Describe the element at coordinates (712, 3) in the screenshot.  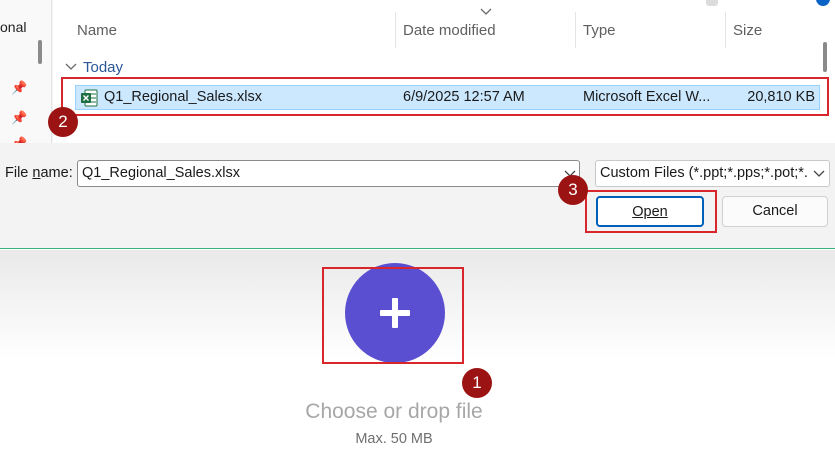
I see `top-scroll-thumb` at that location.